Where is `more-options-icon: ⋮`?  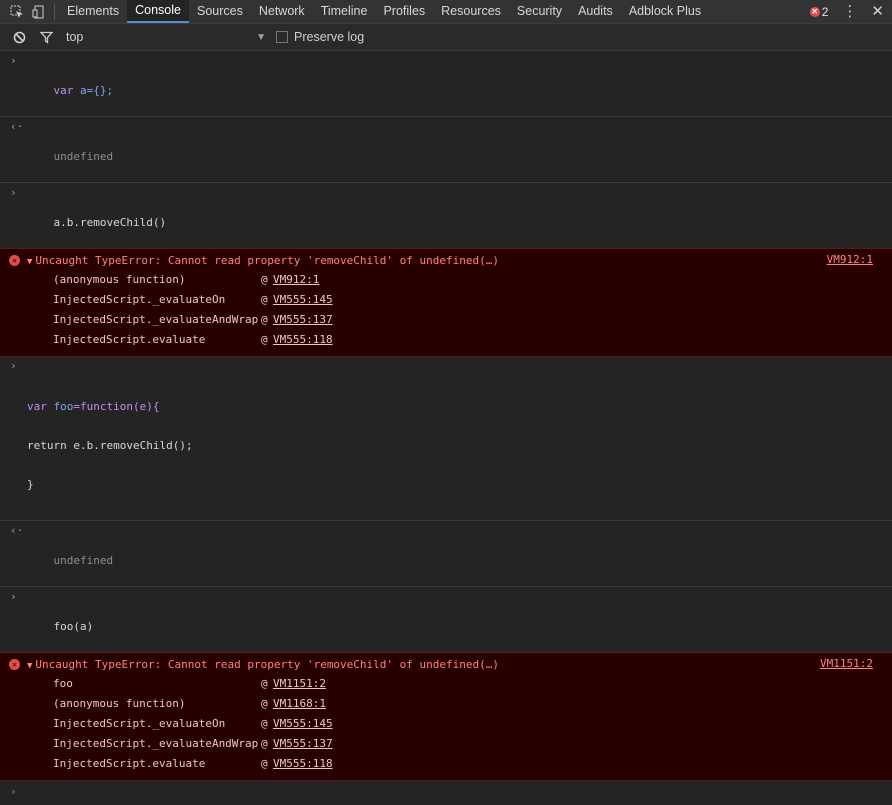
more-options-icon: ⋮ is located at coordinates (849, 11).